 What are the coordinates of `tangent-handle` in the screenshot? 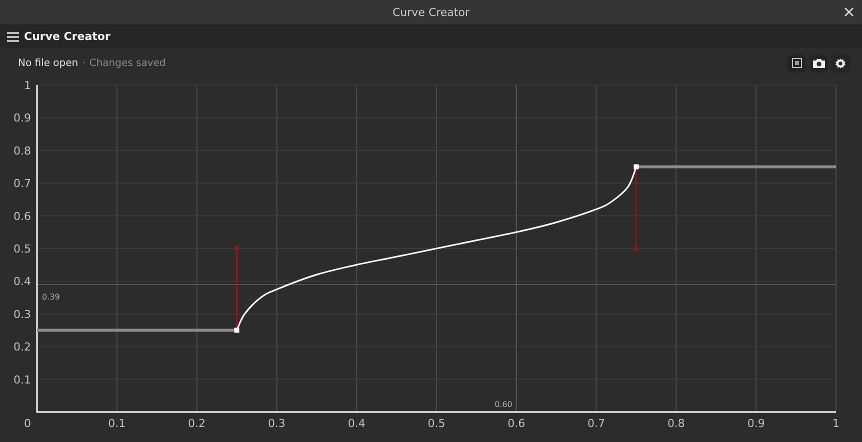 It's located at (236, 288).